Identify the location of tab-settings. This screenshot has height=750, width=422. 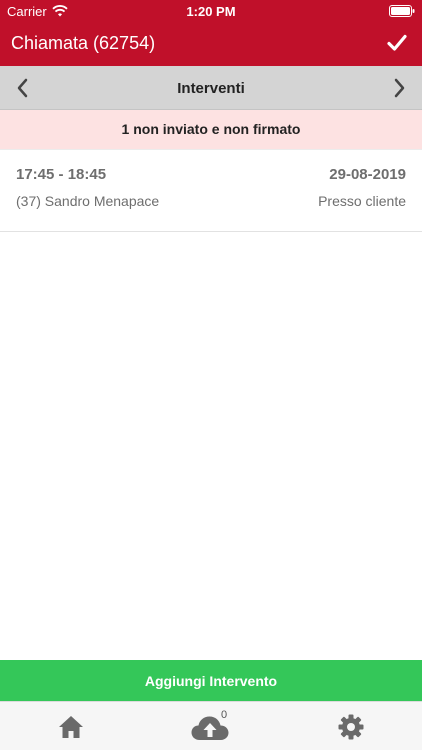
(352, 726).